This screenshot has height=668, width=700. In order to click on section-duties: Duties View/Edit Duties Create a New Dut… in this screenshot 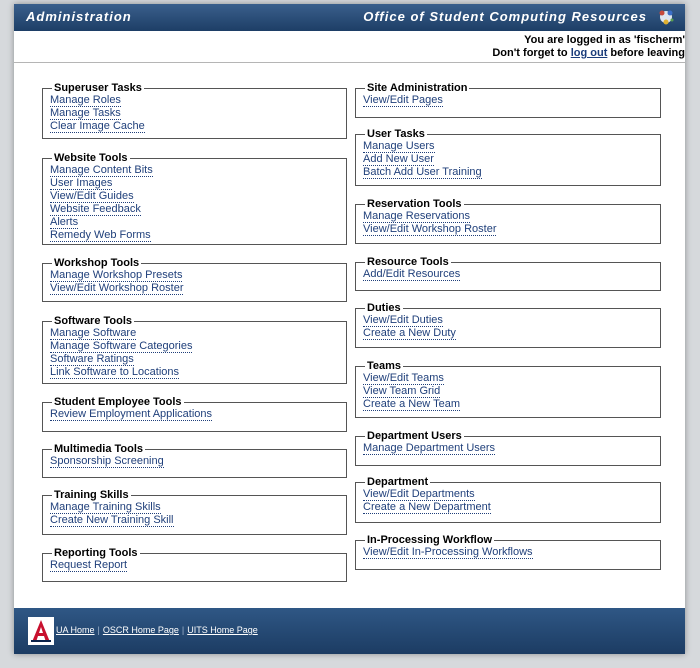, I will do `click(508, 325)`.